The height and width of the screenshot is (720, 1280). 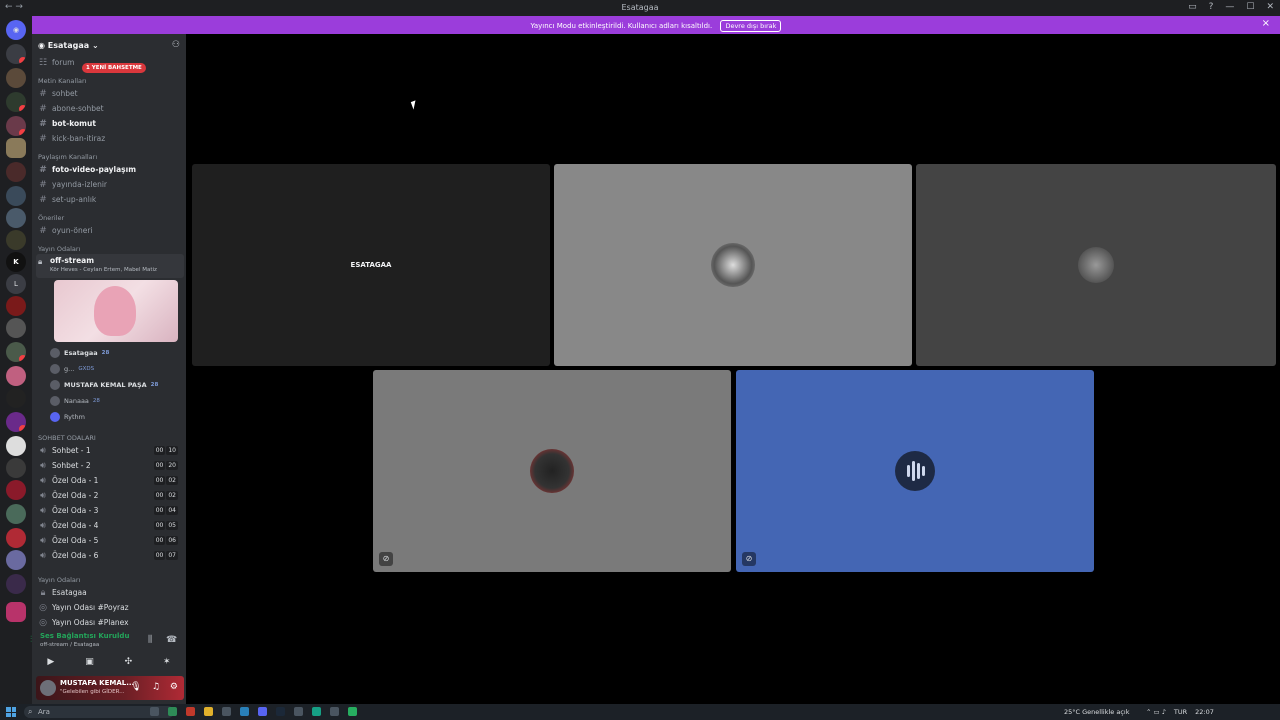 I want to click on channel-foto-video: # foto-video-paylaşım, so click(x=110, y=169).